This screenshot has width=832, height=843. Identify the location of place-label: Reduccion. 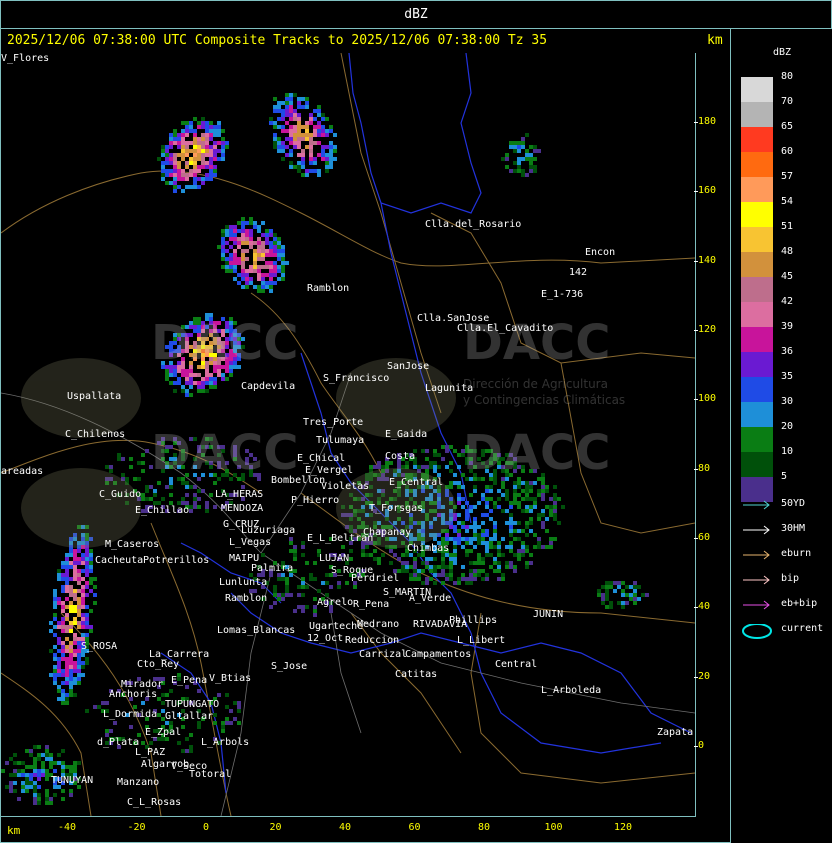
(372, 640).